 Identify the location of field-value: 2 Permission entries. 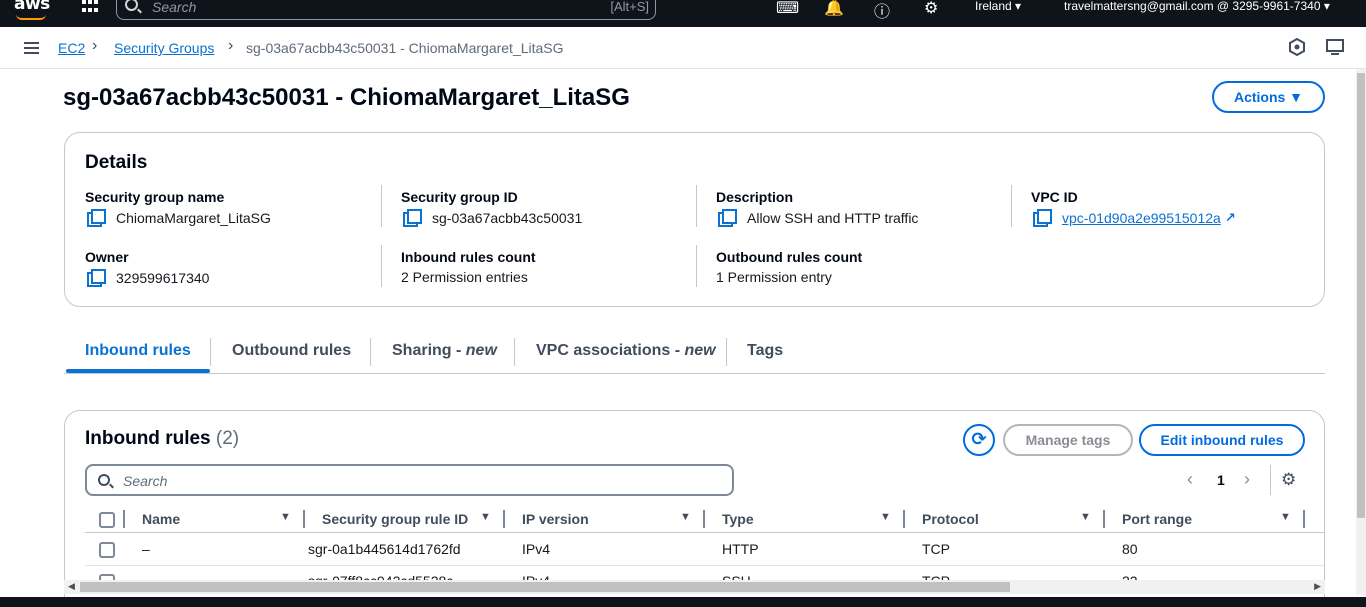
(464, 277).